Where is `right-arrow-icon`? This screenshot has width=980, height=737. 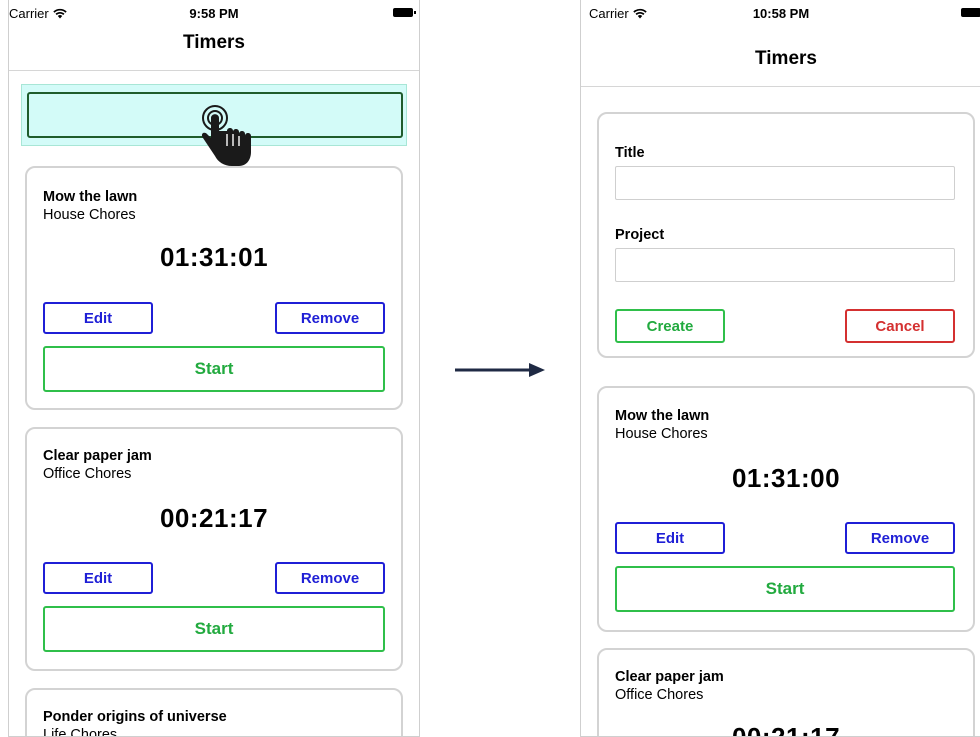
right-arrow-icon is located at coordinates (500, 370).